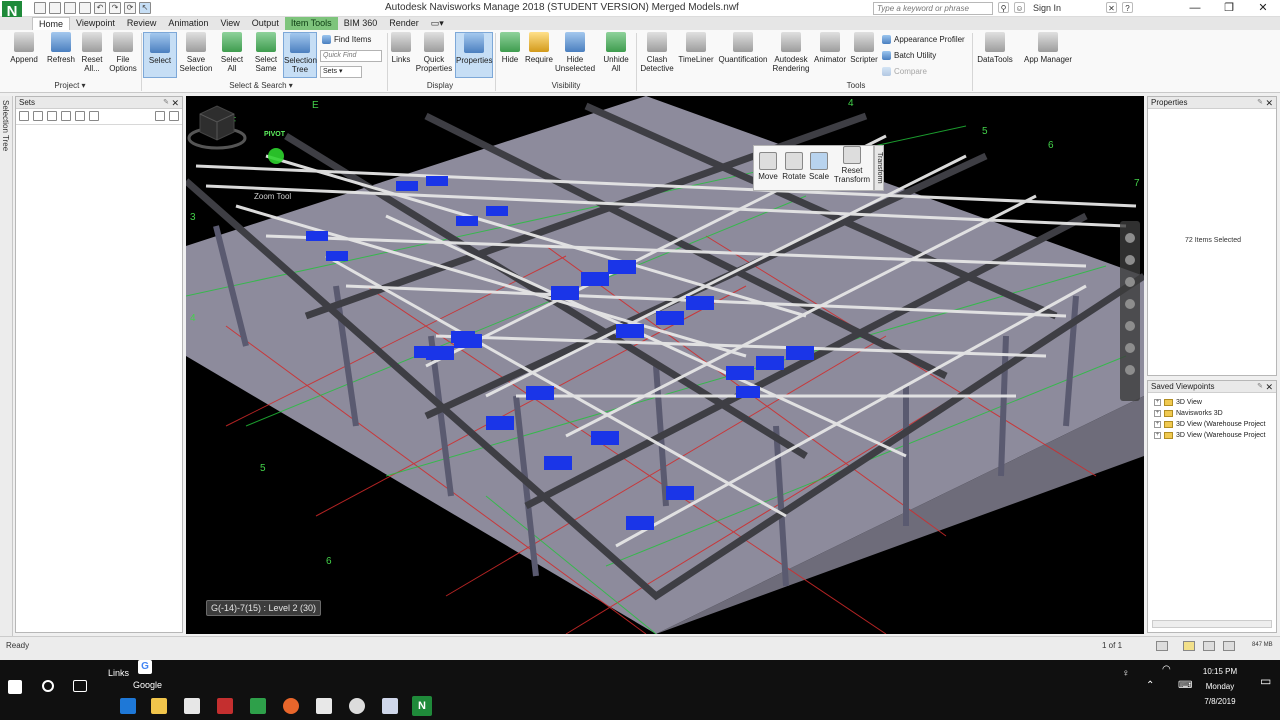  I want to click on duplicate-icon, so click(66, 116).